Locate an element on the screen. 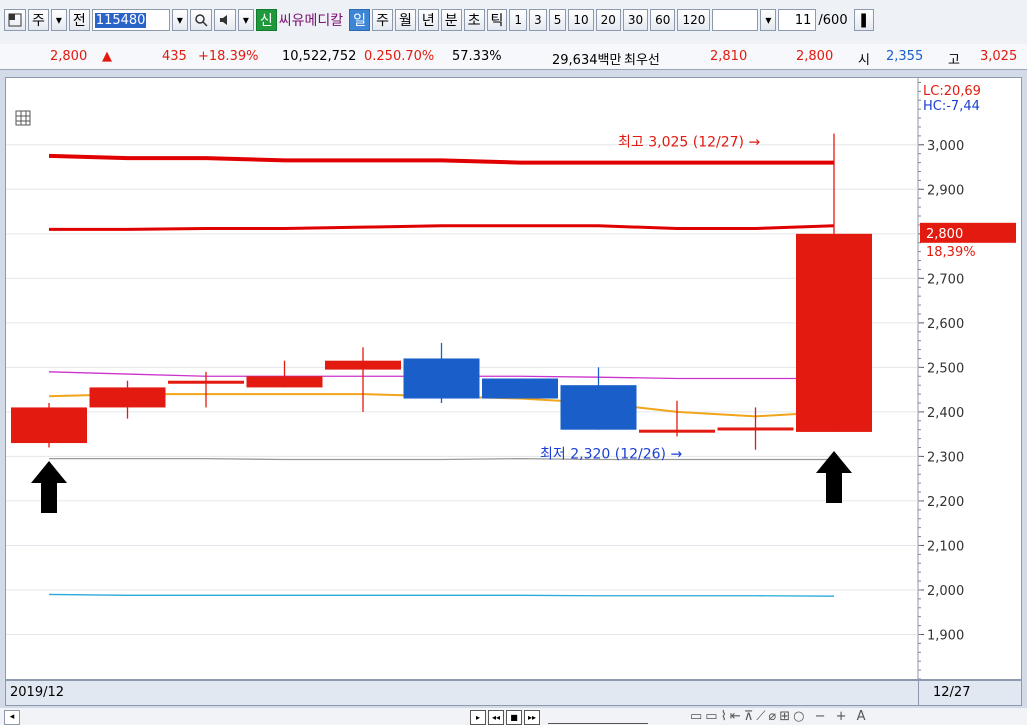 This screenshot has width=1027, height=725. forward-icon: ▸▸ is located at coordinates (532, 717).